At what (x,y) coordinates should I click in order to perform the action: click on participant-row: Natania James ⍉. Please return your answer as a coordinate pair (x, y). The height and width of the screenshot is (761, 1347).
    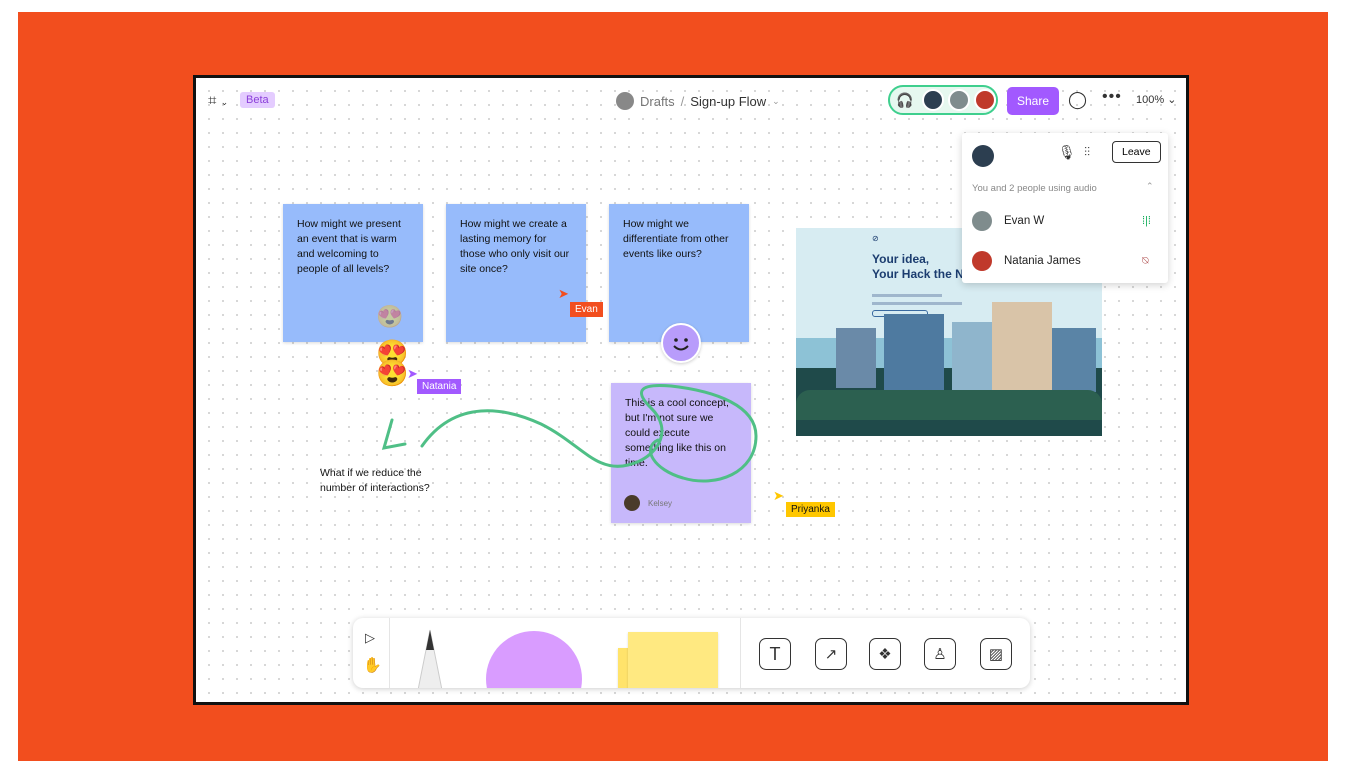
    Looking at the image, I should click on (1065, 261).